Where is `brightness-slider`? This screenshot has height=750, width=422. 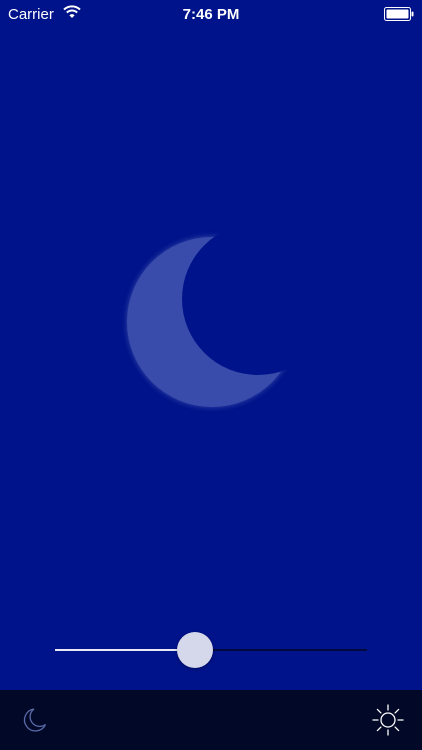 brightness-slider is located at coordinates (211, 650).